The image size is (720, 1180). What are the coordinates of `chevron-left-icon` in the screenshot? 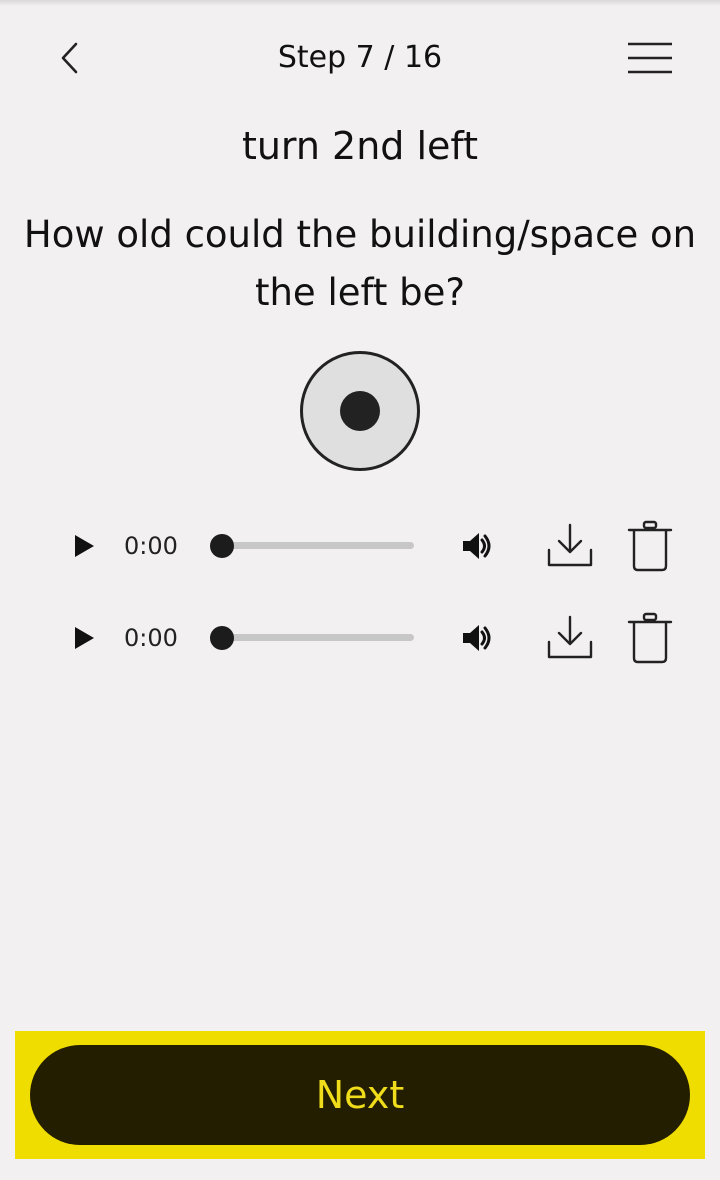 It's located at (69, 58).